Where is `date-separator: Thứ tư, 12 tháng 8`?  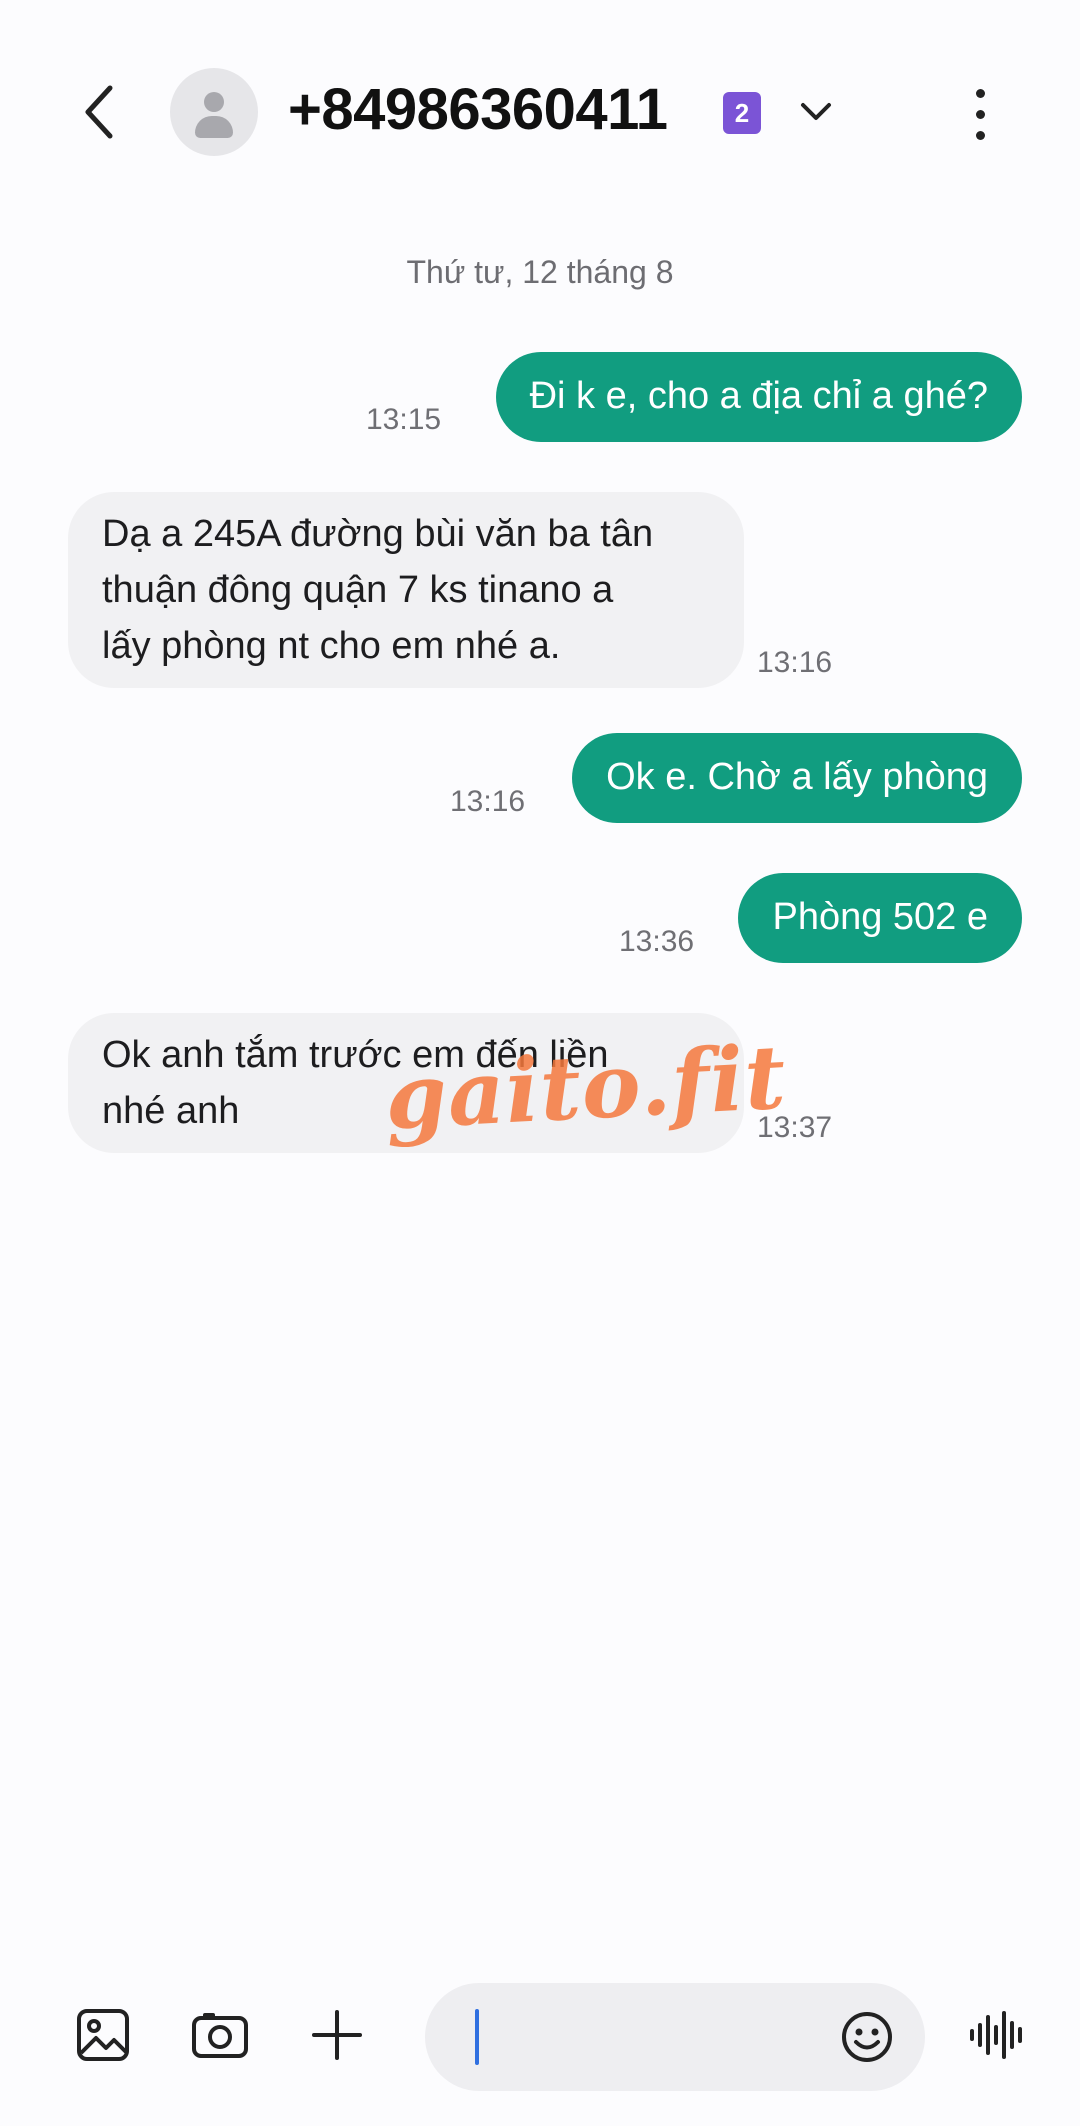
date-separator: Thứ tư, 12 tháng 8 is located at coordinates (540, 272).